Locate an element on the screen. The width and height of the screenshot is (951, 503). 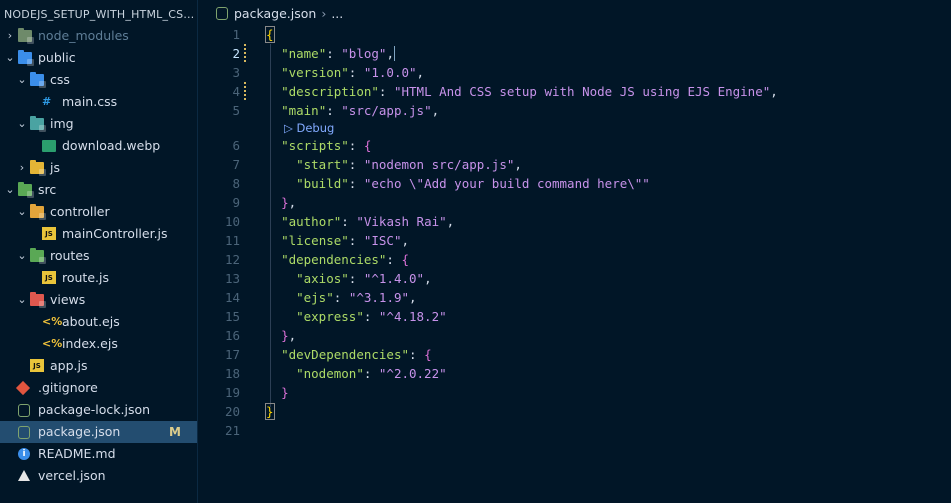
tree-file-item: package.json M is located at coordinates (98, 432).